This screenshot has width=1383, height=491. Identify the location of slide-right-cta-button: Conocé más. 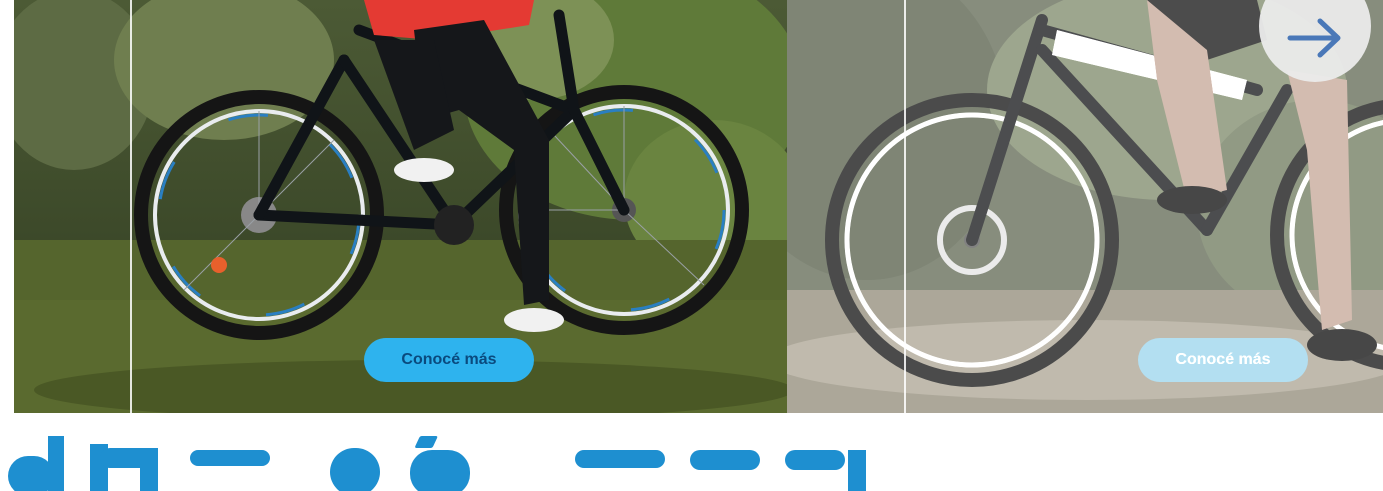
(1223, 360).